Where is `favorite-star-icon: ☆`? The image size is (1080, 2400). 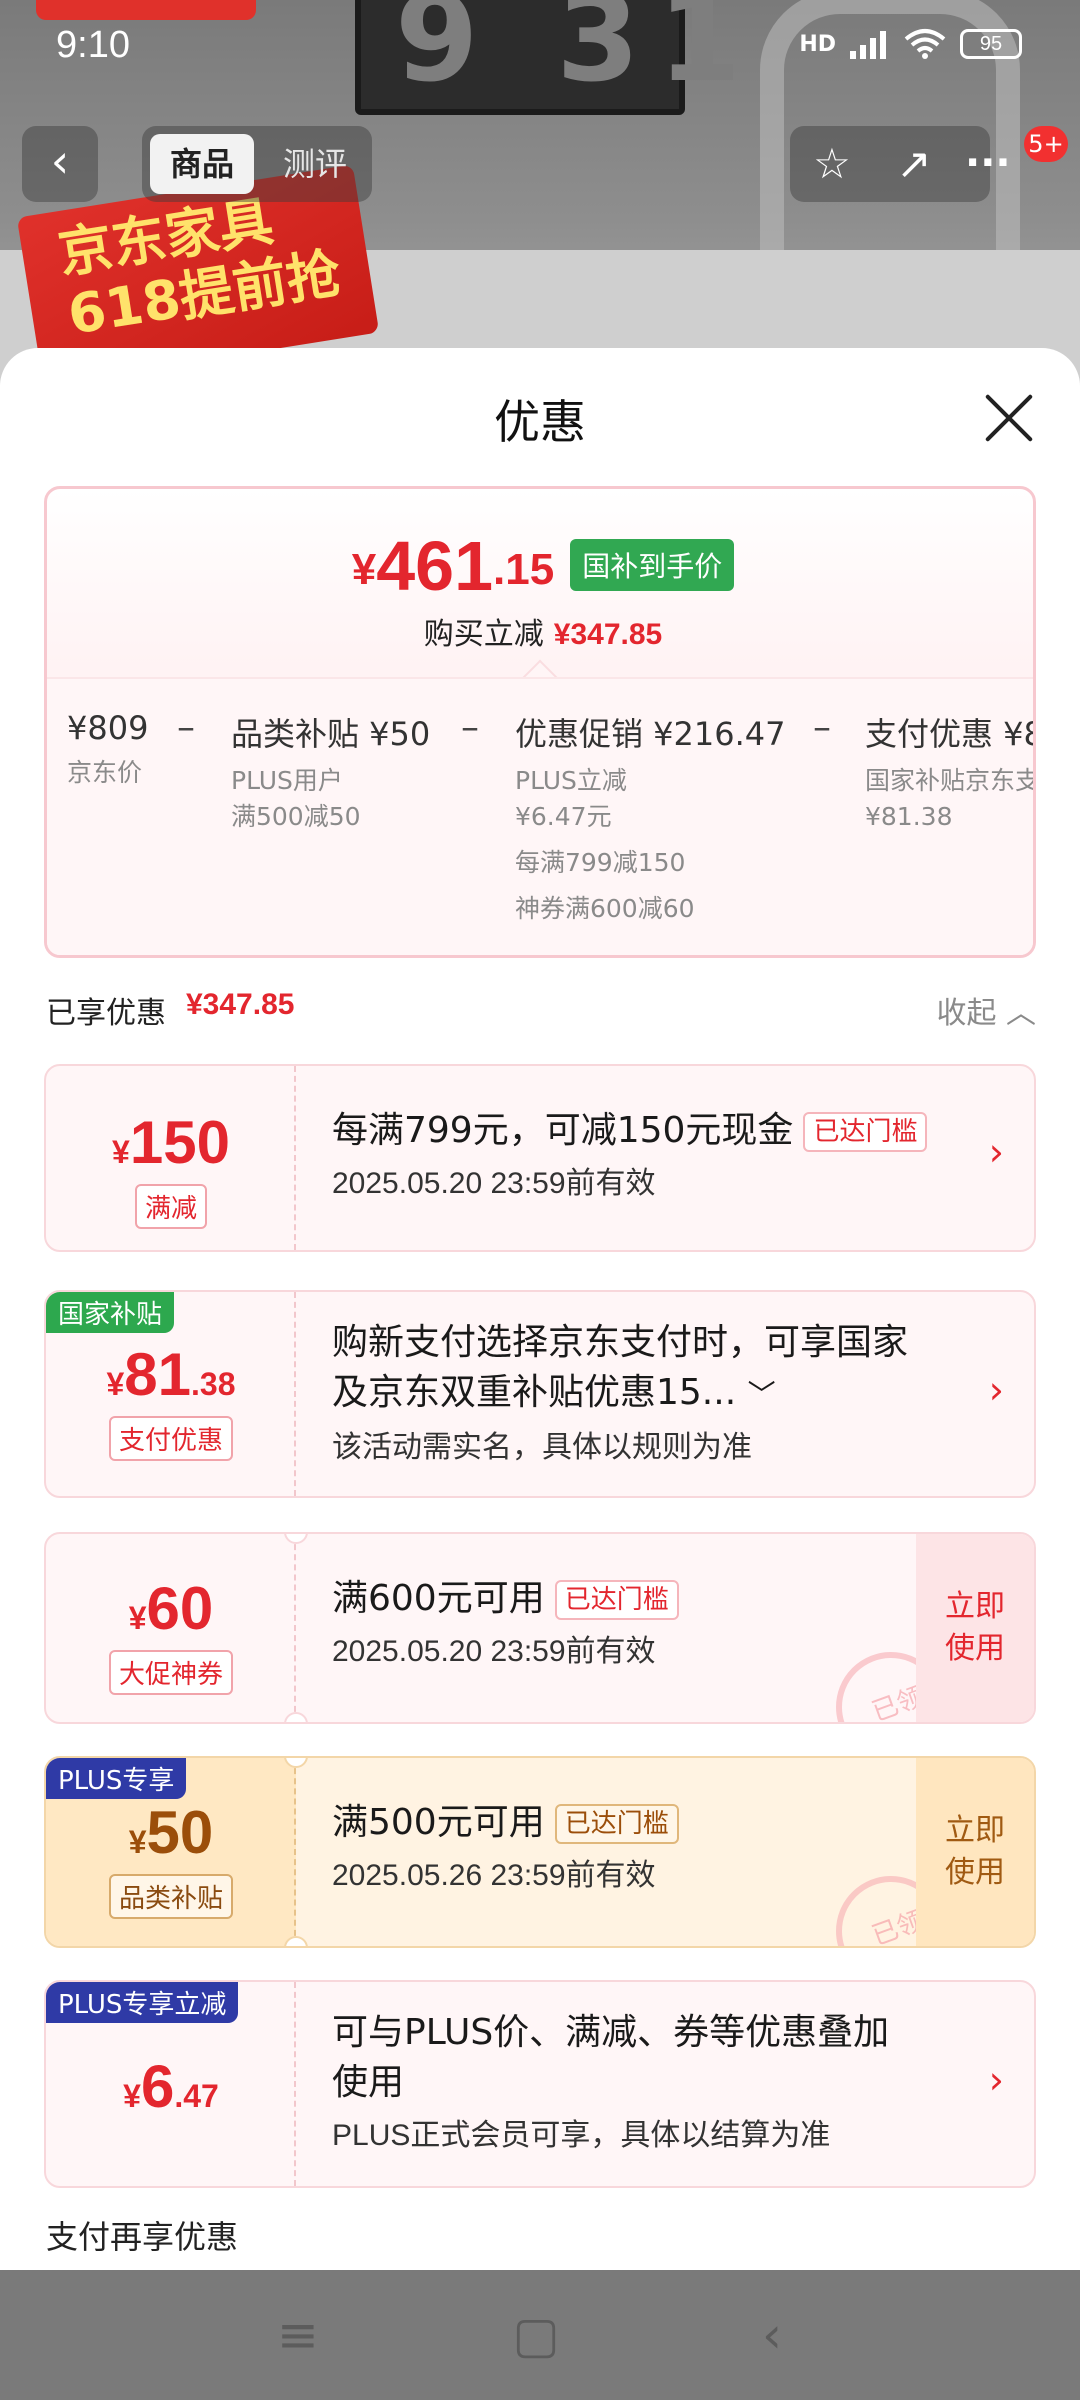
favorite-star-icon: ☆ is located at coordinates (832, 164).